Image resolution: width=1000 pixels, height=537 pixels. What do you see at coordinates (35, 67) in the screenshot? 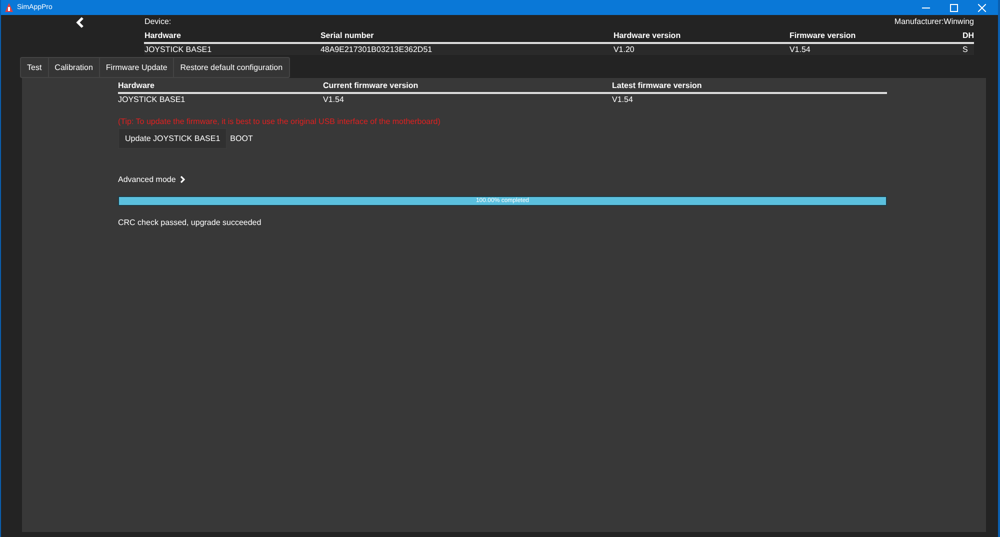
I see `tab: Test` at bounding box center [35, 67].